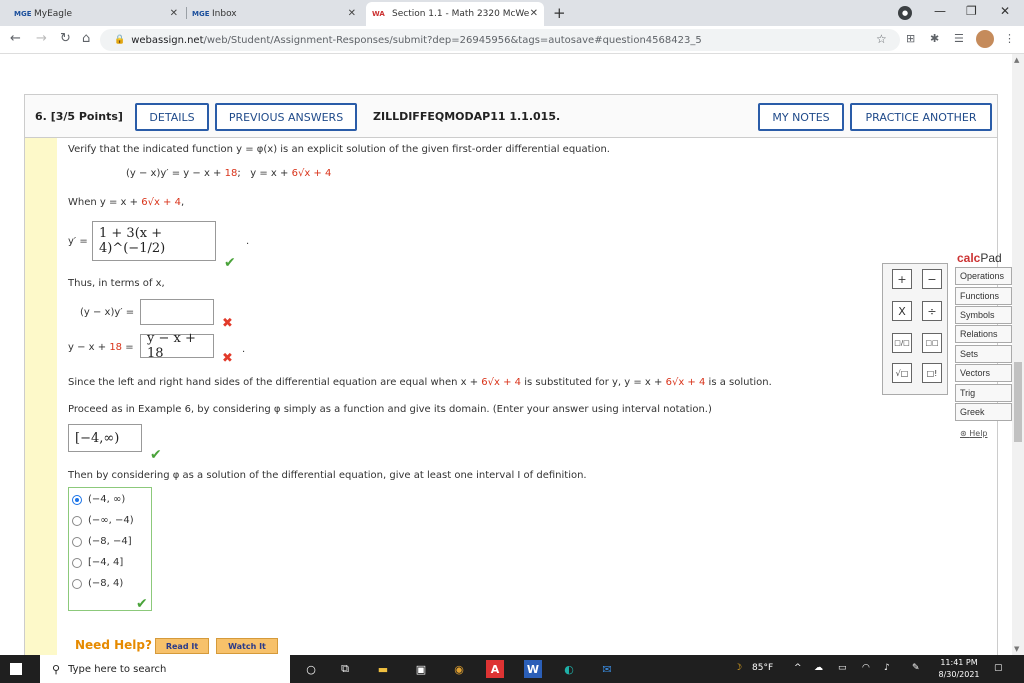 The width and height of the screenshot is (1024, 683). I want to click on wifi-icon: ◠, so click(866, 668).